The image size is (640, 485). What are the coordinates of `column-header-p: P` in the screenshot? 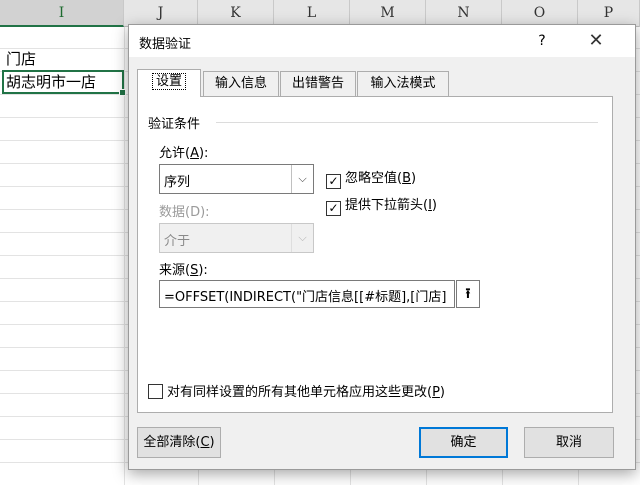 It's located at (609, 13).